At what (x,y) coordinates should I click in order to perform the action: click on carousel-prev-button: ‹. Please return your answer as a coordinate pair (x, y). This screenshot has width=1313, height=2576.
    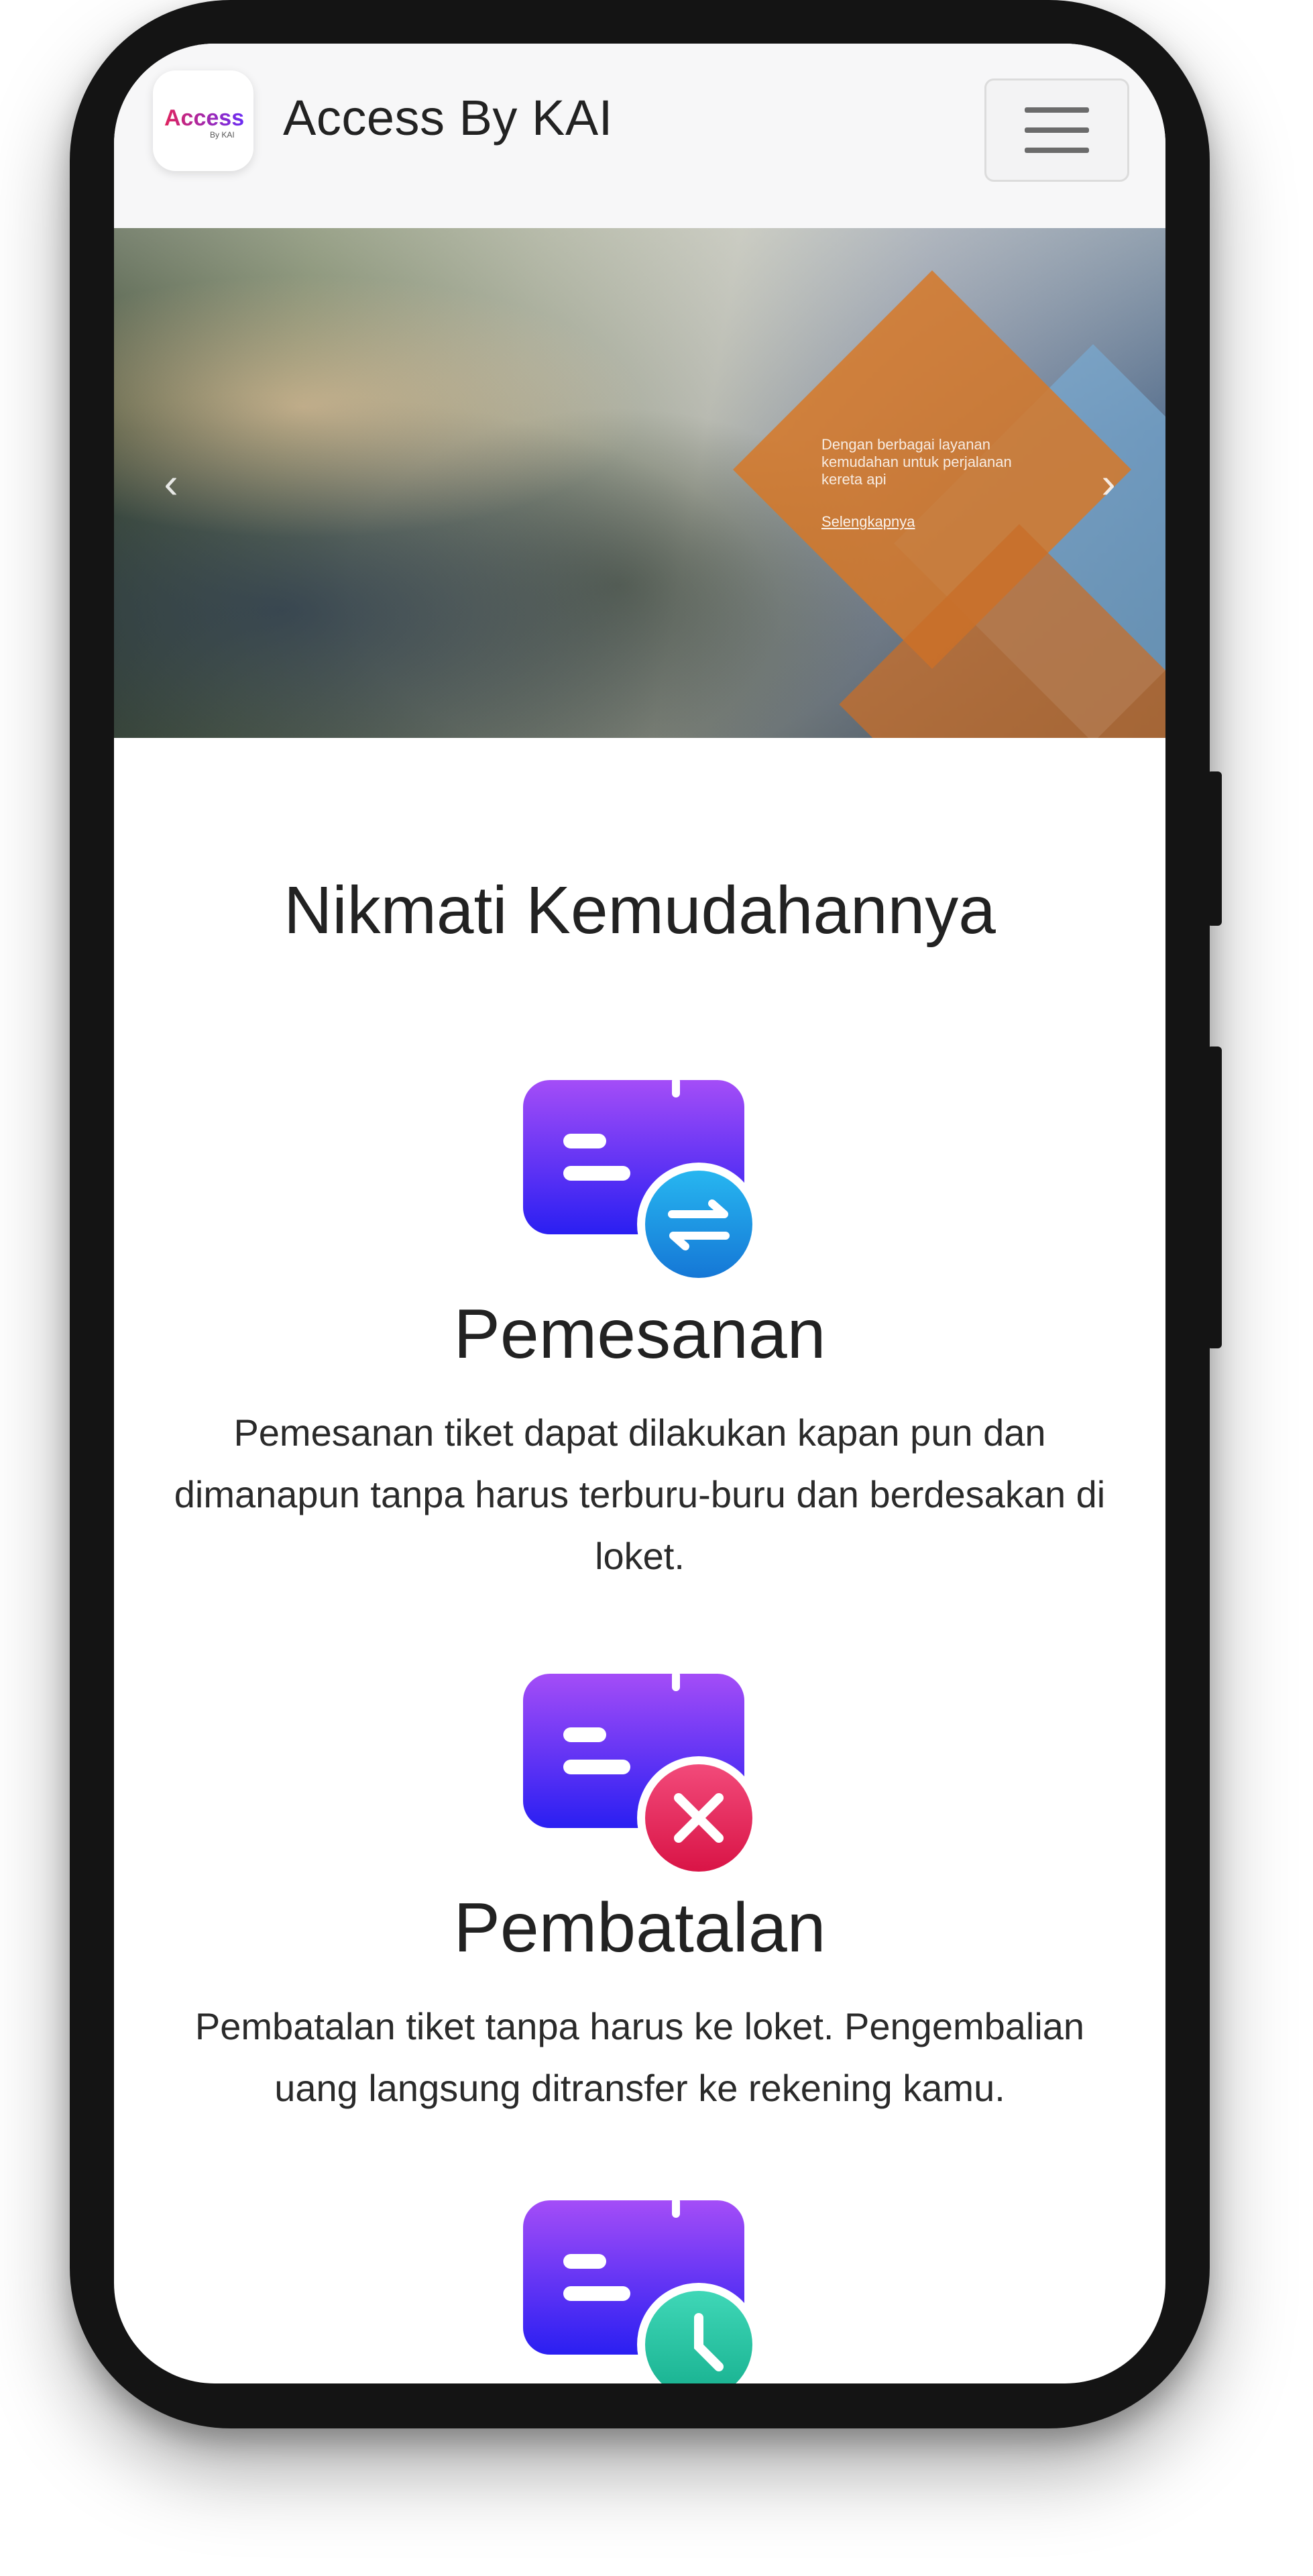
    Looking at the image, I should click on (171, 483).